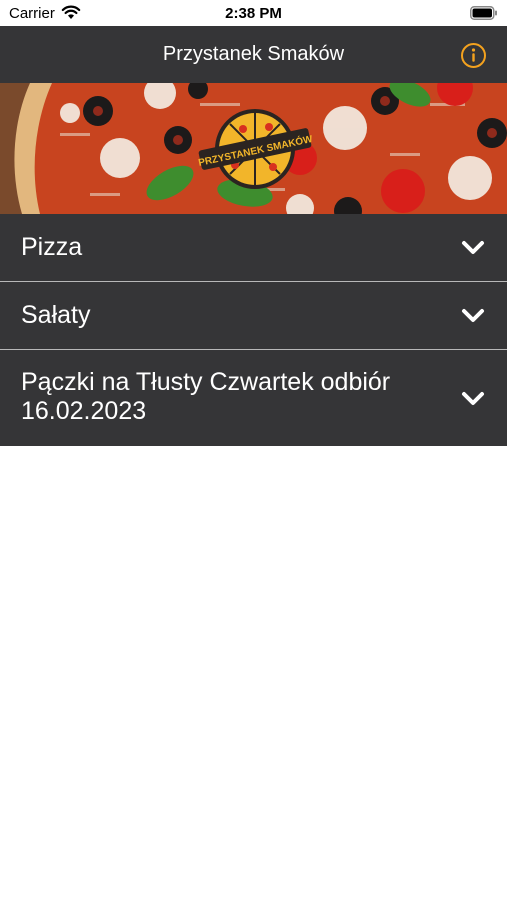  I want to click on category-label: Pizza, so click(52, 247).